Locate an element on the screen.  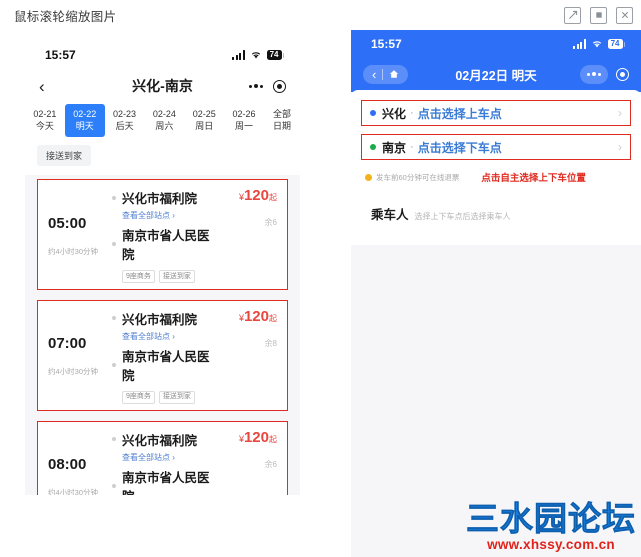
date-tab-date: 02-26 is located at coordinates (244, 114).